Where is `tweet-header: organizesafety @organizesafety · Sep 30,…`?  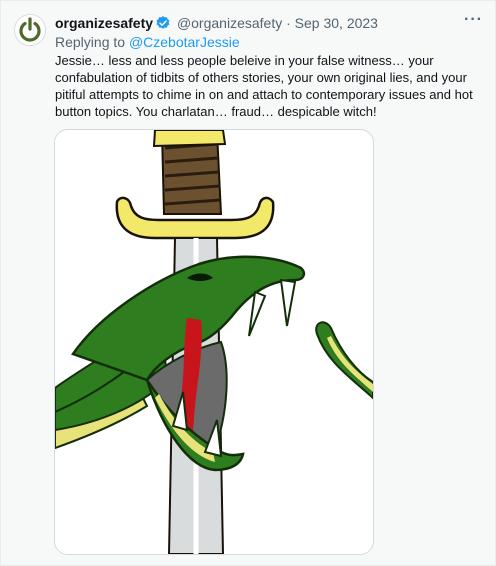 tweet-header: organizesafety @organizesafety · Sep 30,… is located at coordinates (260, 24).